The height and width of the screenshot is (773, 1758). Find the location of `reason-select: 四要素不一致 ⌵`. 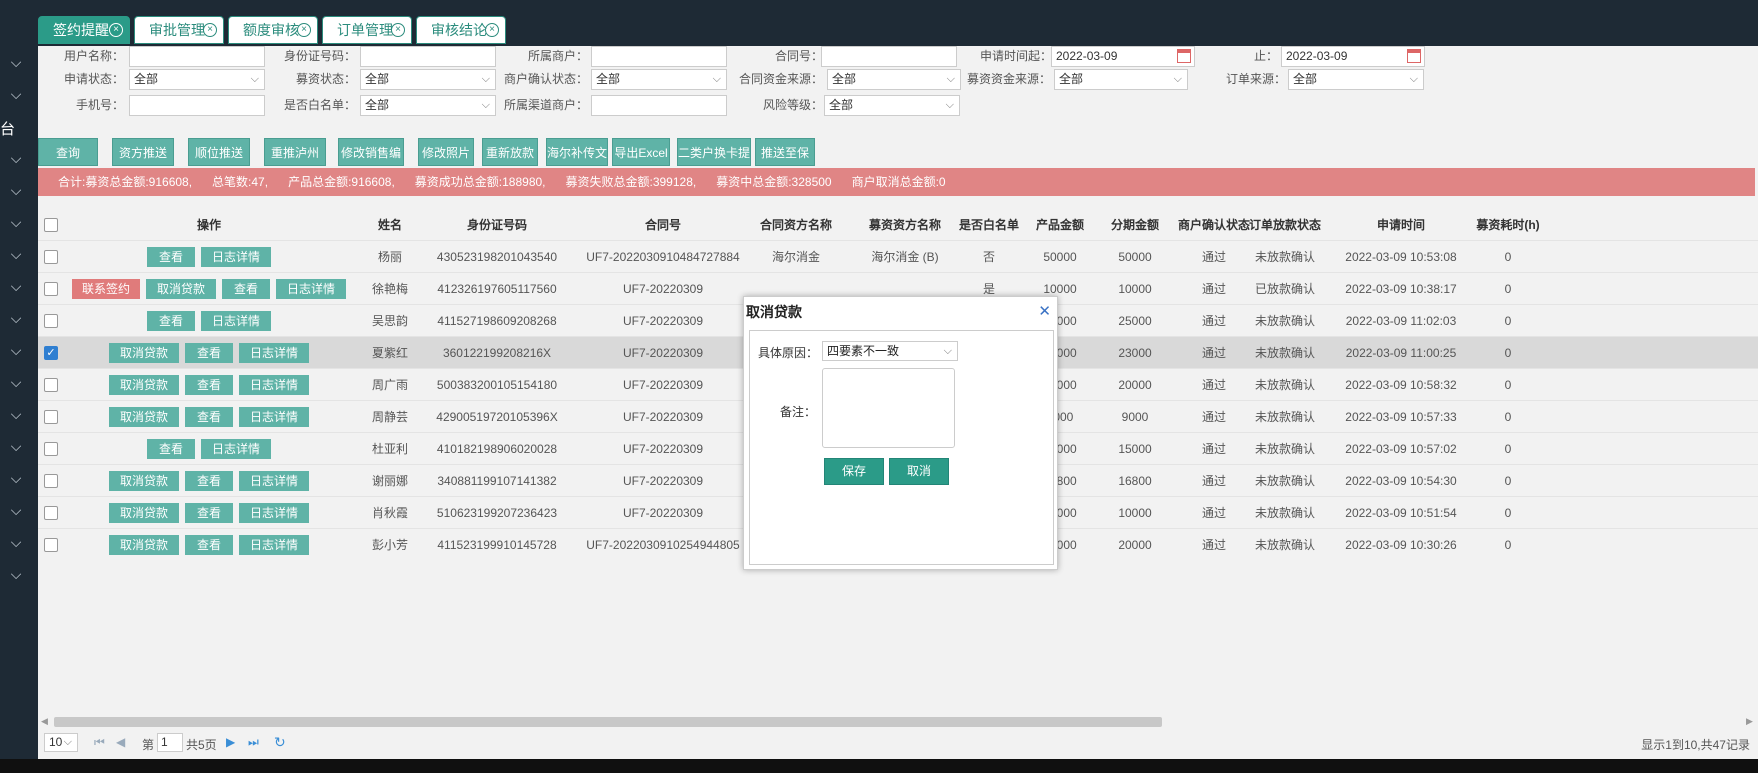

reason-select: 四要素不一致 ⌵ is located at coordinates (890, 351).